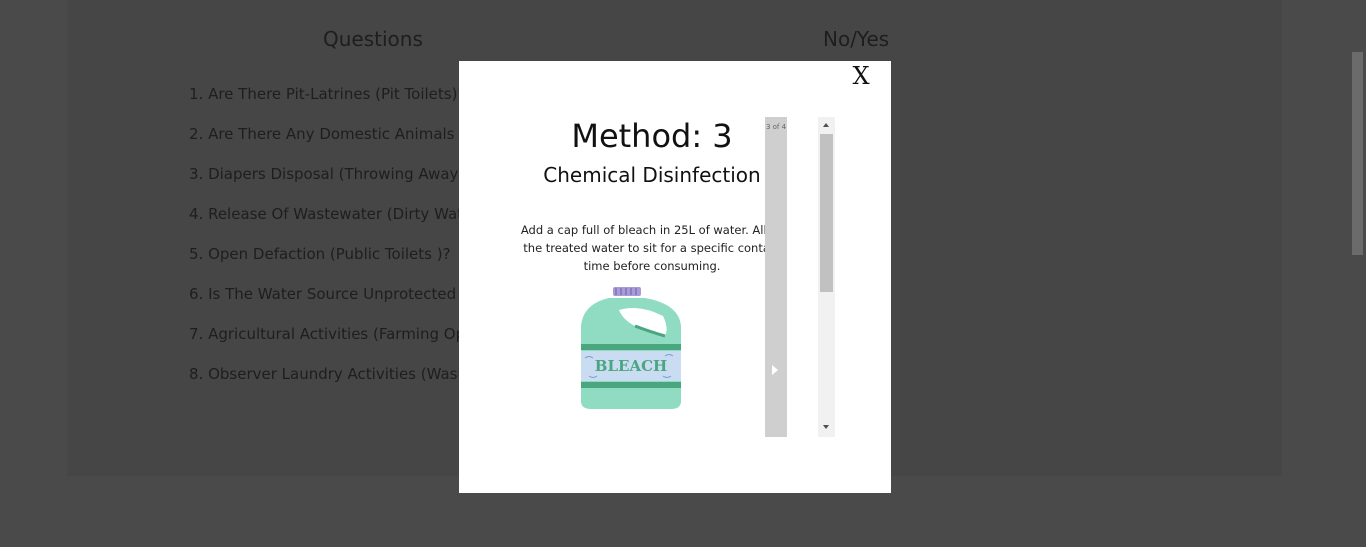 The width and height of the screenshot is (1366, 547). Describe the element at coordinates (826, 213) in the screenshot. I see `modal-scrollbar-thumb` at that location.